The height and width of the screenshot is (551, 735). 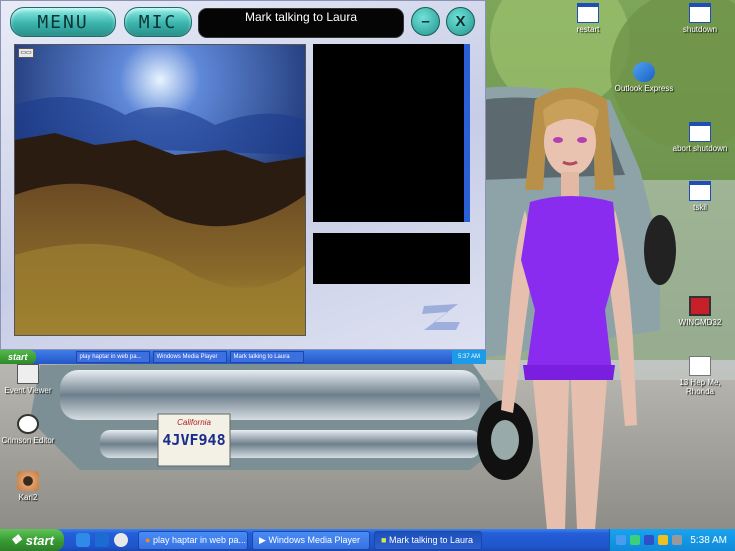 What do you see at coordinates (663, 540) in the screenshot?
I see `windows-flag-icon` at bounding box center [663, 540].